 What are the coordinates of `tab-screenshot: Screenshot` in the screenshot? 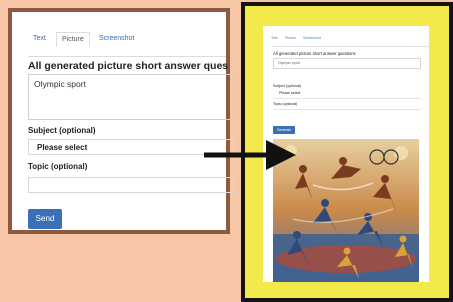 It's located at (116, 38).